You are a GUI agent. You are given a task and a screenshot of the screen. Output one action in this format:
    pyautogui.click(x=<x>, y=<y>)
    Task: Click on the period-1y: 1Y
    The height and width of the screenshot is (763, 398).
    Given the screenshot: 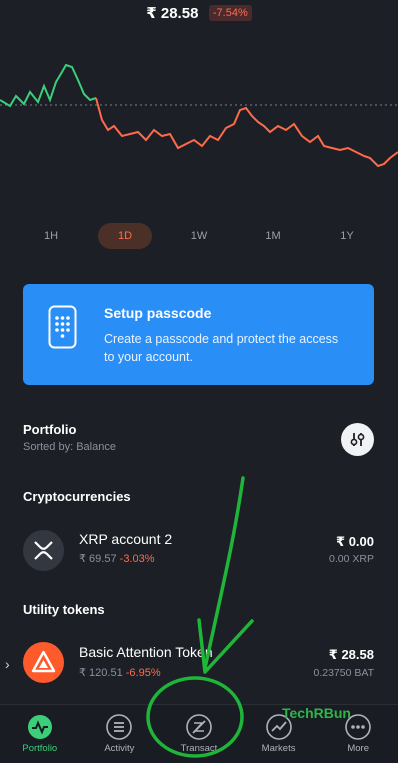 What is the action you would take?
    pyautogui.click(x=347, y=236)
    